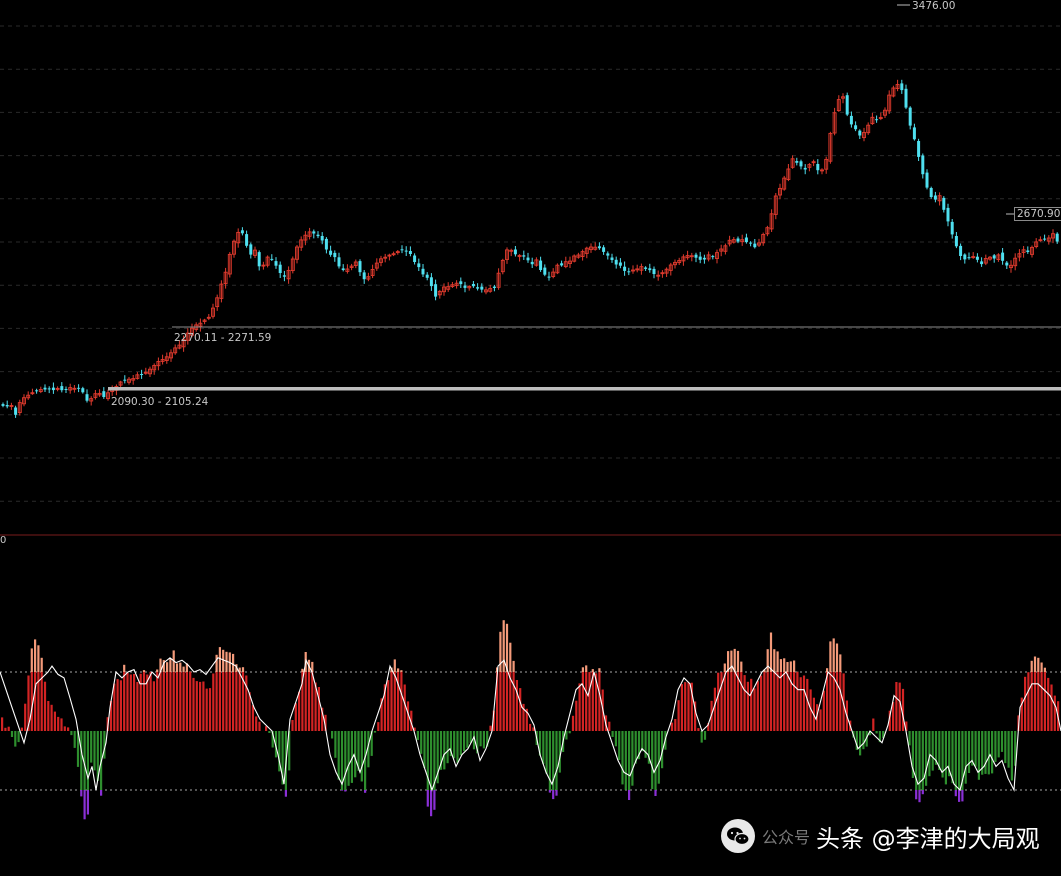 This screenshot has width=1061, height=876. What do you see at coordinates (786, 837) in the screenshot?
I see `watermark-prefix: 公众号` at bounding box center [786, 837].